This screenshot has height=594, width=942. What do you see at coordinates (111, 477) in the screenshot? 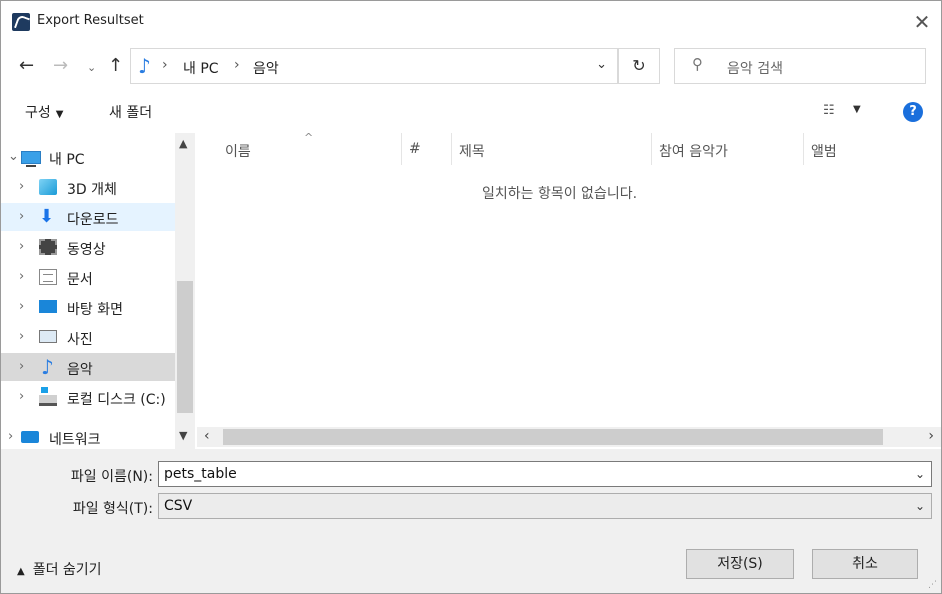
I see `filename-label: 파일 이름(N):` at bounding box center [111, 477].